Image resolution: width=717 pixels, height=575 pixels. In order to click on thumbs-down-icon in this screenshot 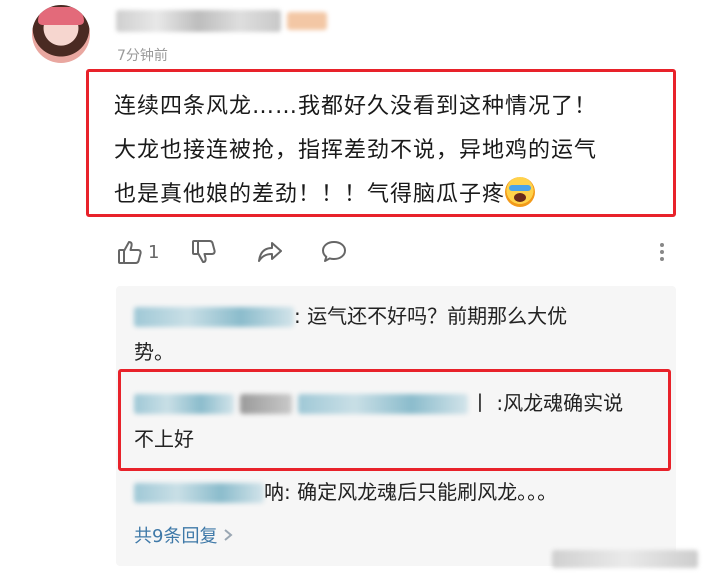, I will do `click(204, 251)`.